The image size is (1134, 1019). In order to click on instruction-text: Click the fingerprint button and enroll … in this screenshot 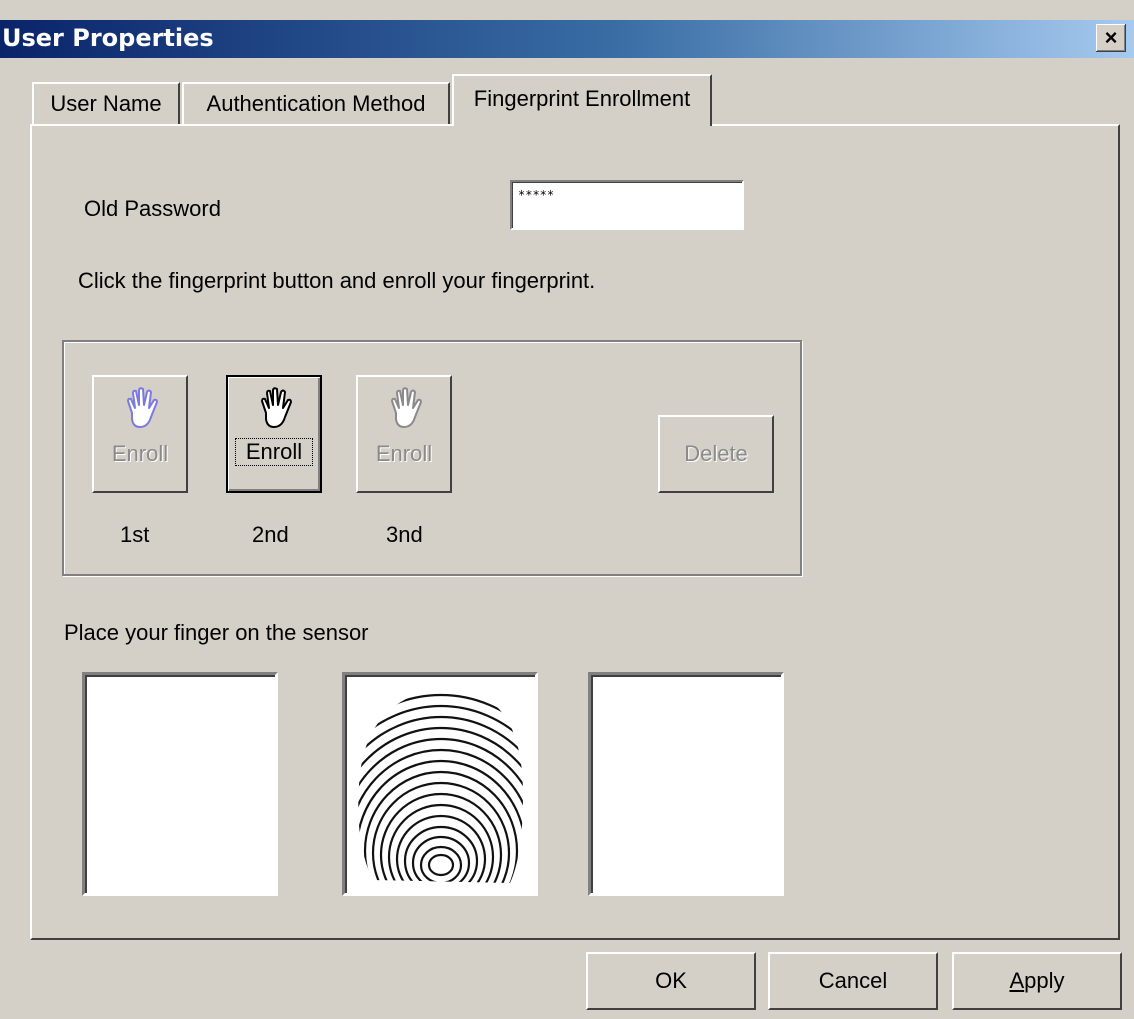, I will do `click(337, 280)`.